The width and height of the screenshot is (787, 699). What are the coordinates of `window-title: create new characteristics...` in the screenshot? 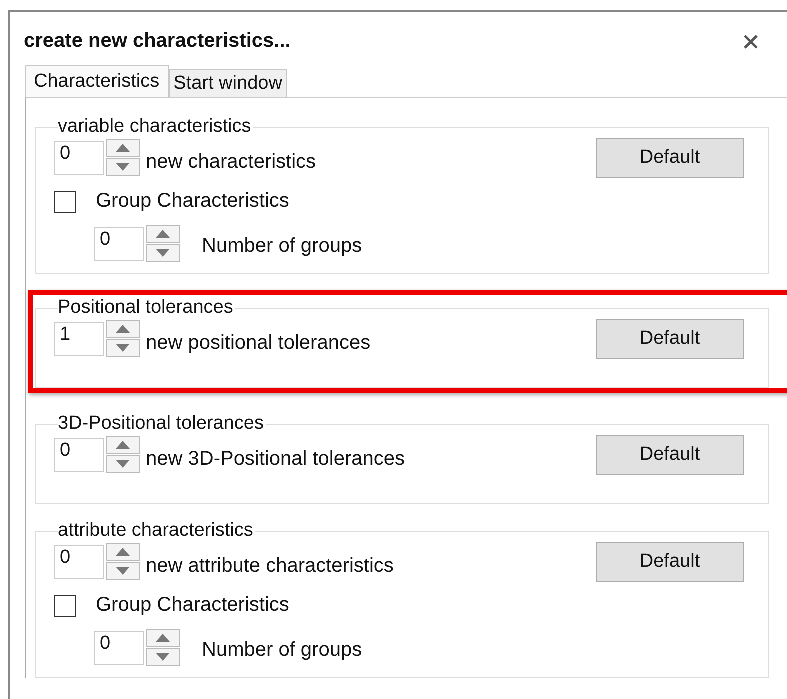 It's located at (157, 41).